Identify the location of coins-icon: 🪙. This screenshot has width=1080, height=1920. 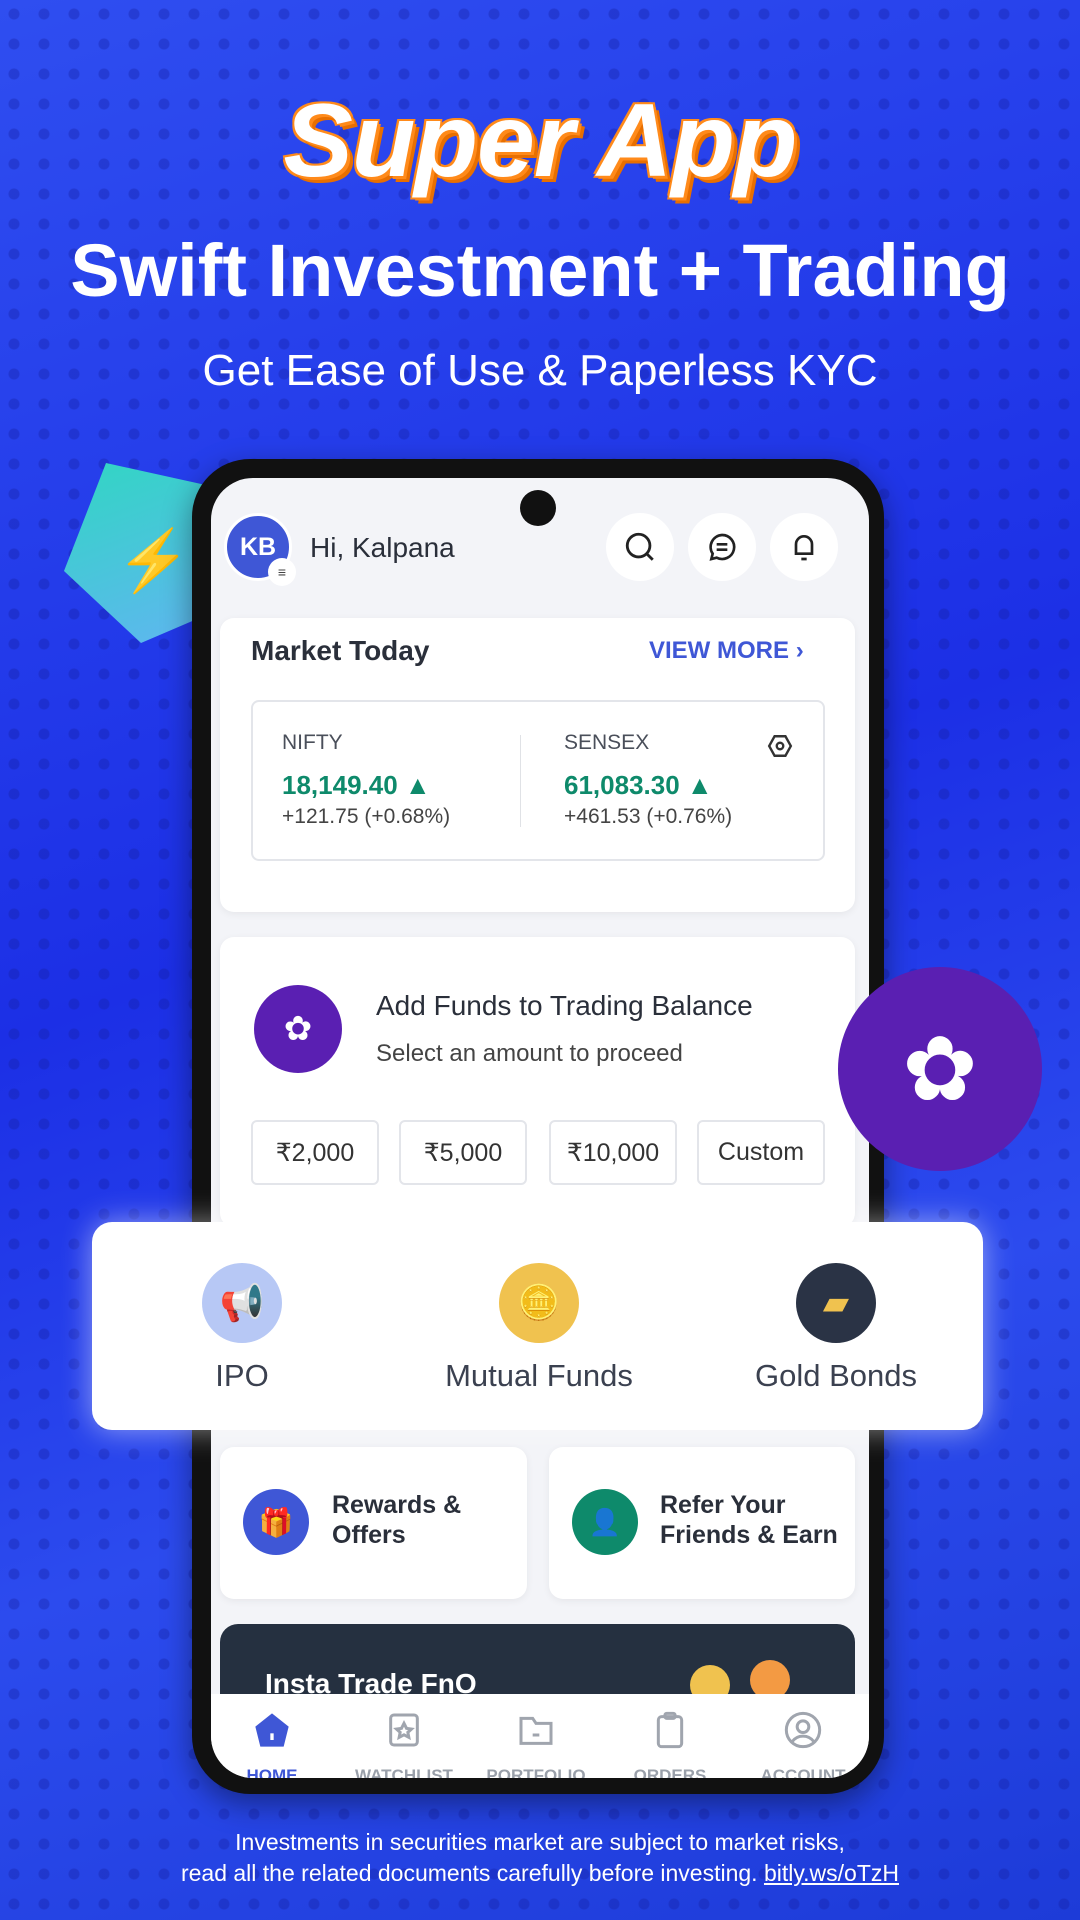
(539, 1303).